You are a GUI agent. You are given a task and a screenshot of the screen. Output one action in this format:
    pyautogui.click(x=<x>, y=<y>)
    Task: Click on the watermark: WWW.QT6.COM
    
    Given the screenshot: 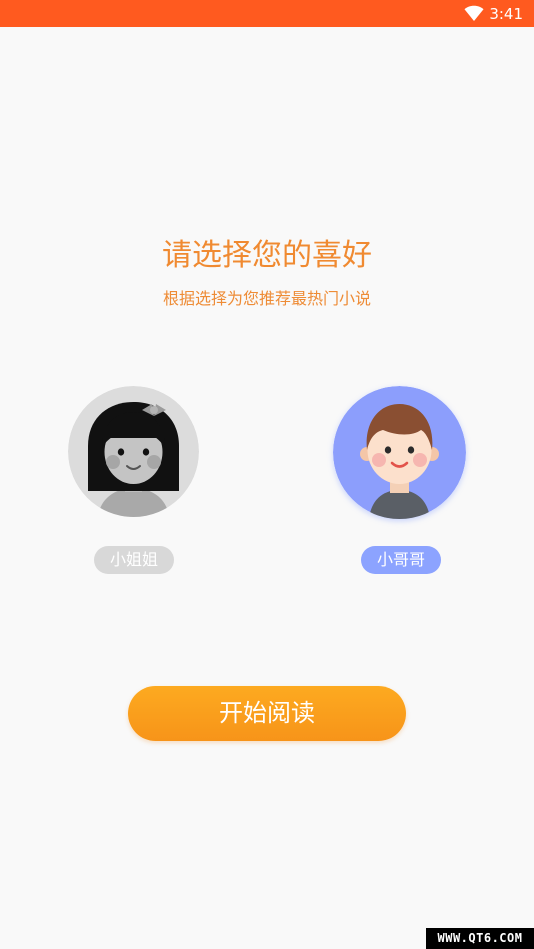 What is the action you would take?
    pyautogui.click(x=480, y=938)
    